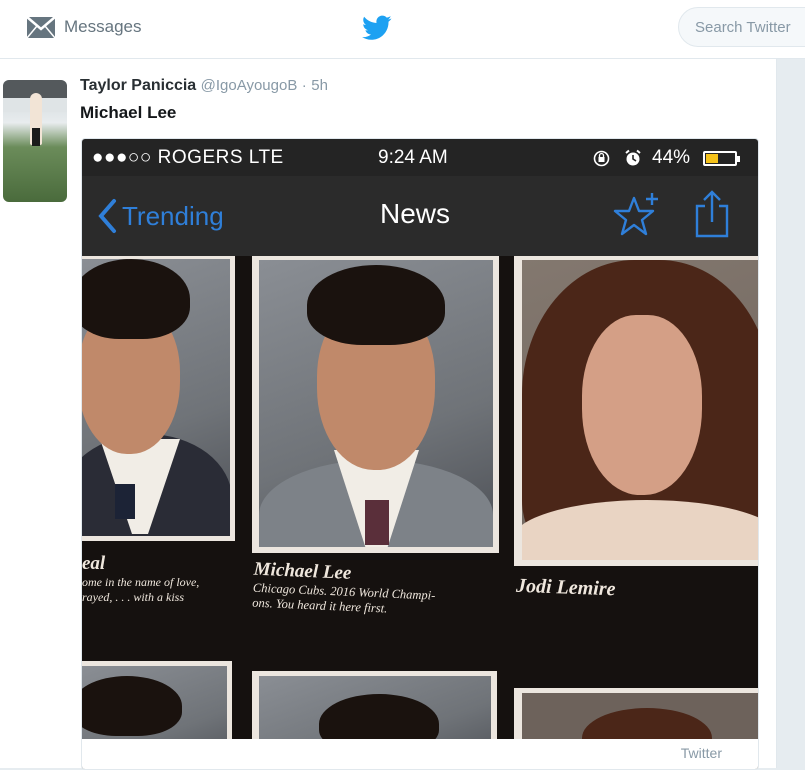 The width and height of the screenshot is (805, 770). I want to click on tweet-text: Michael Lee, so click(128, 112).